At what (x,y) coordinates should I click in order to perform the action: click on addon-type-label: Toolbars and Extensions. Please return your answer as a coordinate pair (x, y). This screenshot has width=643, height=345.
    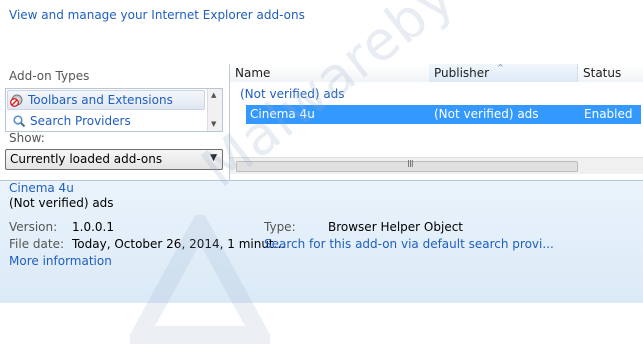
    Looking at the image, I should click on (100, 100).